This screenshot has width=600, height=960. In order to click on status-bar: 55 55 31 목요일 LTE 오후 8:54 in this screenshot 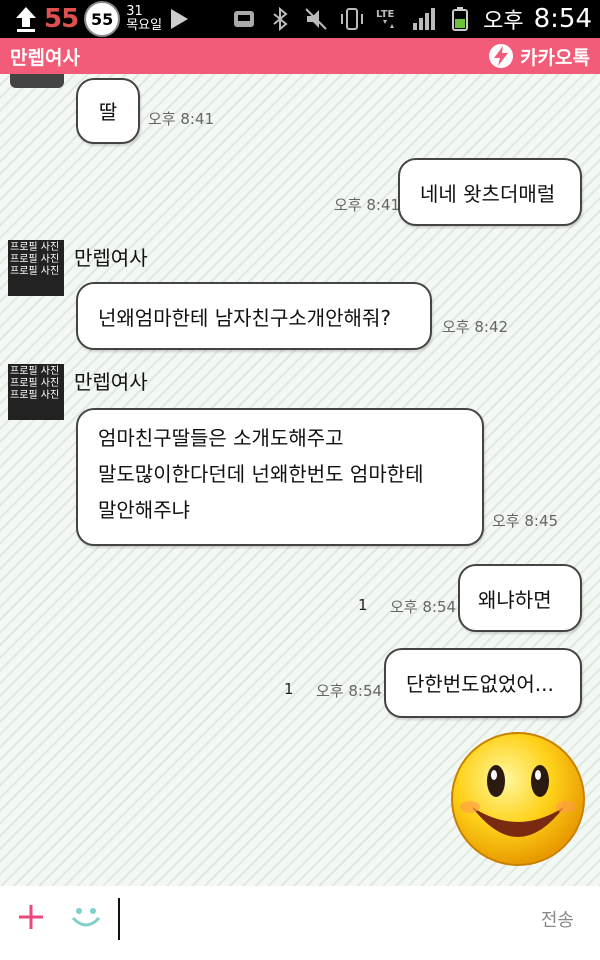, I will do `click(300, 19)`.